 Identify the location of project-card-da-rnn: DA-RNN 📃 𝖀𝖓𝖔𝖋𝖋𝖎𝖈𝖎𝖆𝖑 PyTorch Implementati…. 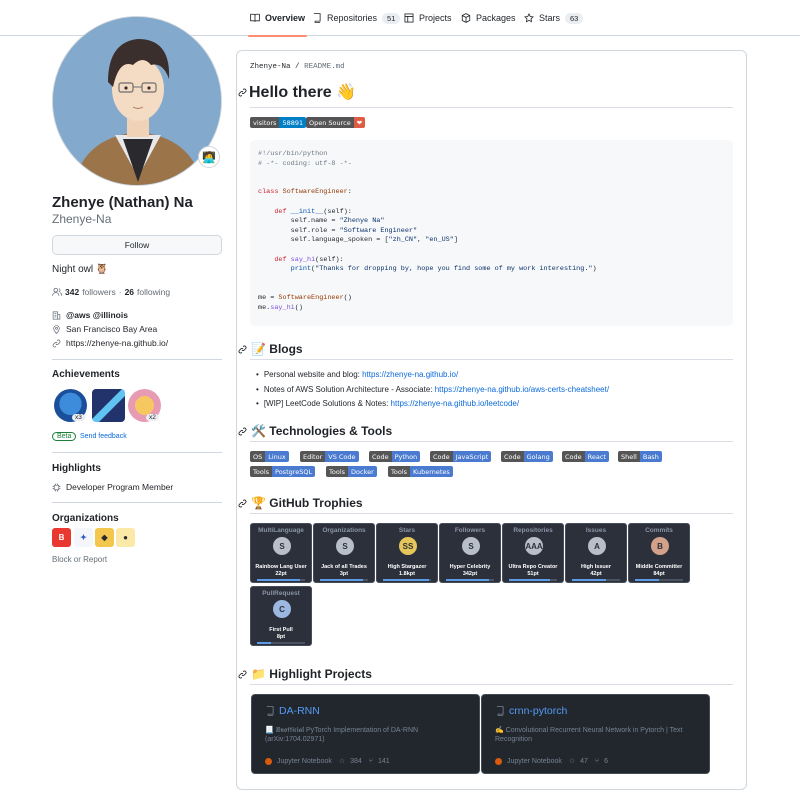
(365, 734).